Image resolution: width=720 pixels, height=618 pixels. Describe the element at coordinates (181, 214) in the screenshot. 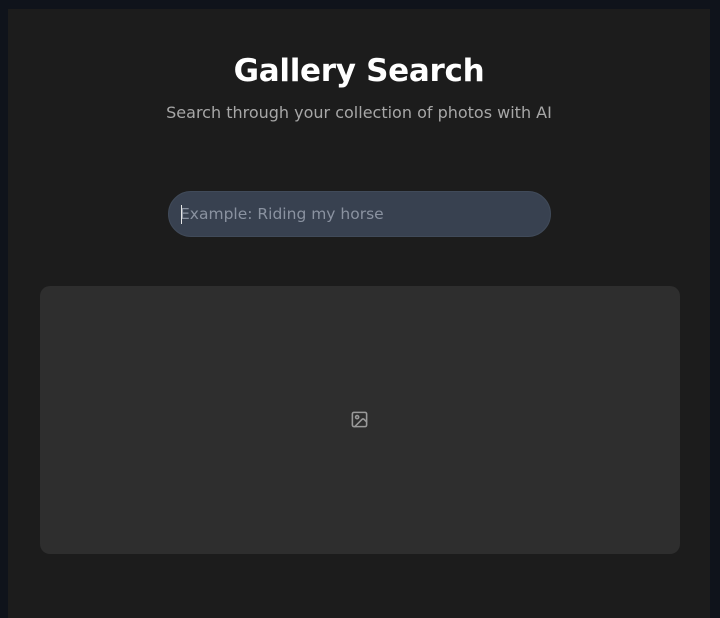

I see `text-caret` at that location.